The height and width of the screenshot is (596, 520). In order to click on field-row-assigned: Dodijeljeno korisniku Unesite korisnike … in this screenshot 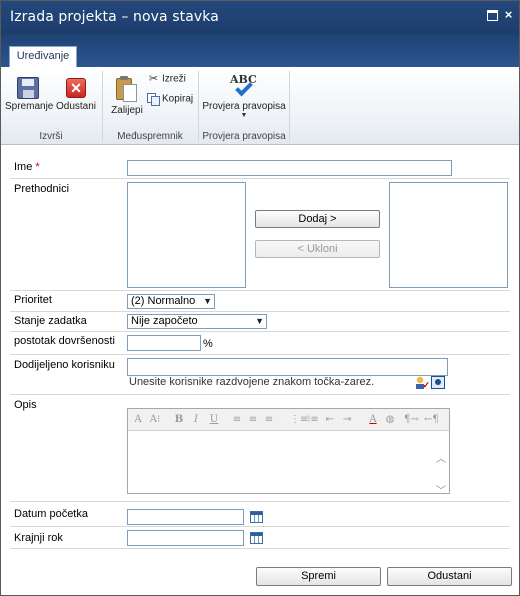, I will do `click(260, 375)`.